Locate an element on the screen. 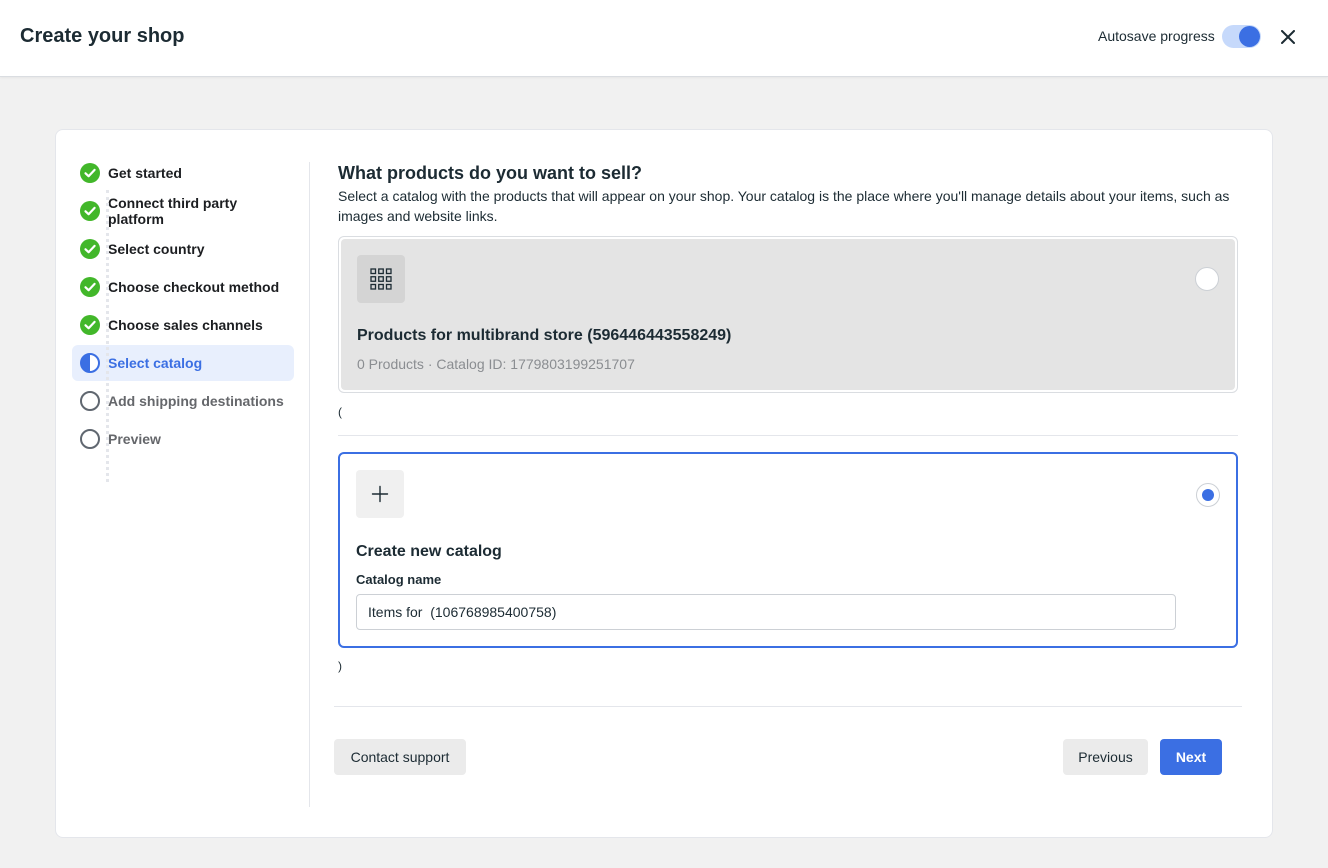 Image resolution: width=1328 pixels, height=868 pixels. catalog-name-label: Catalog name is located at coordinates (399, 579).